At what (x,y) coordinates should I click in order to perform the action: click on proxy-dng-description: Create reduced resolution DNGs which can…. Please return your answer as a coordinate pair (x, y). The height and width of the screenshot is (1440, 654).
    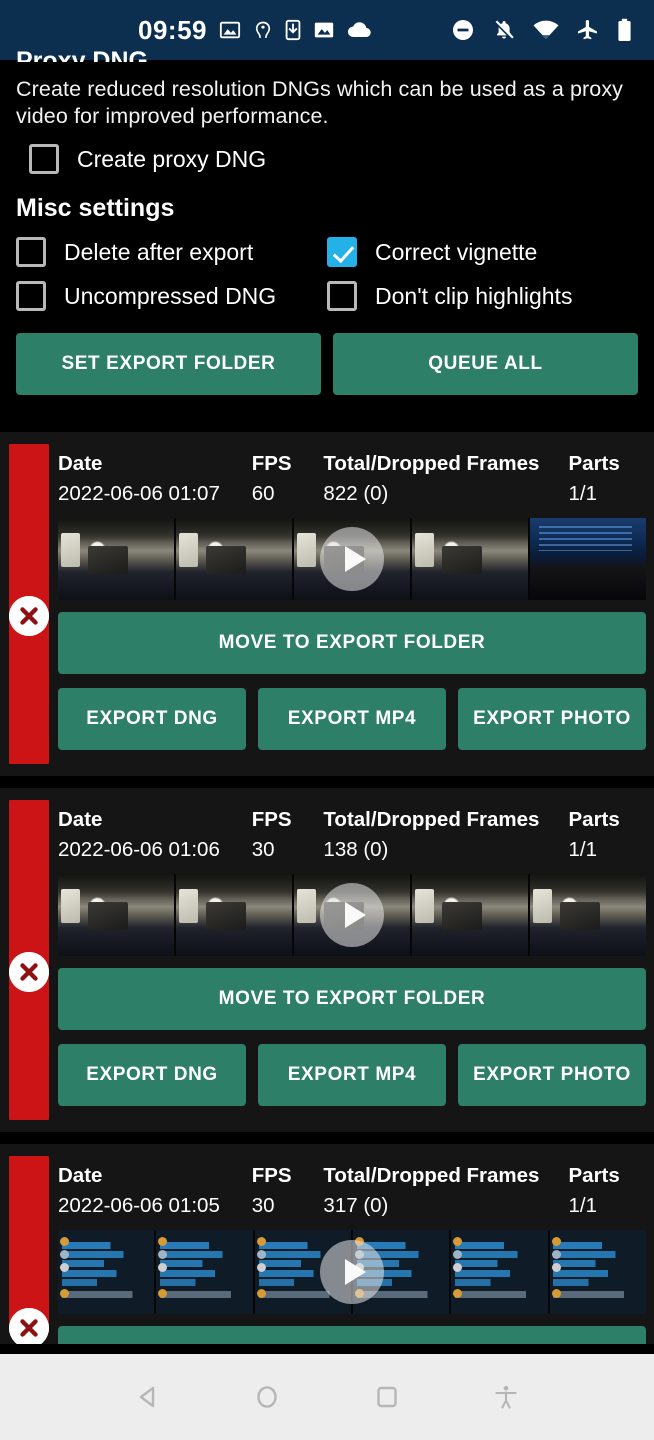
    Looking at the image, I should click on (320, 102).